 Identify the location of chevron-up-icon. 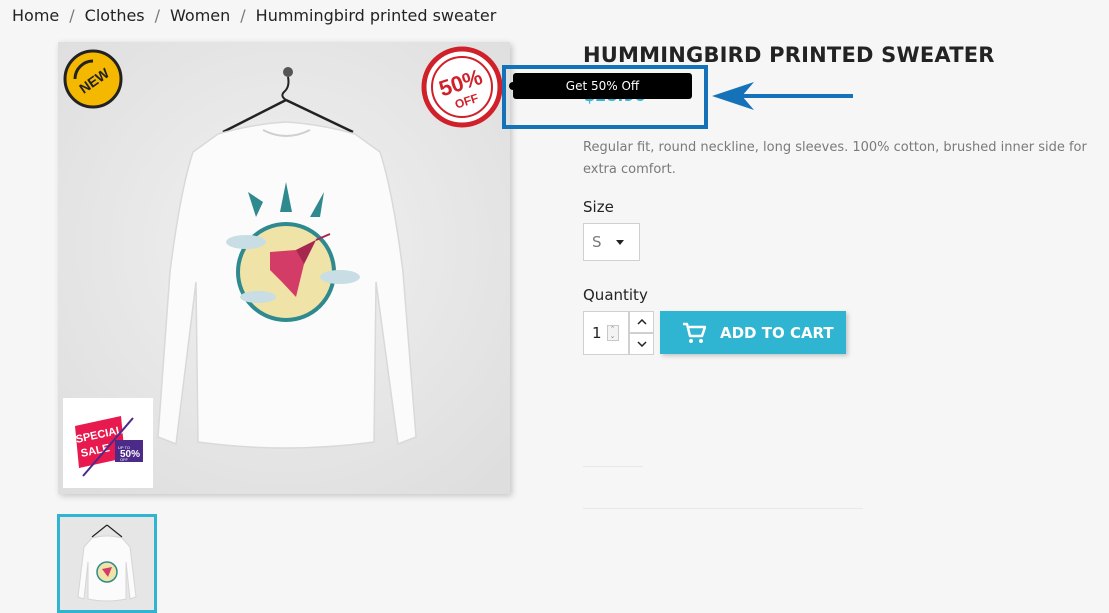
(641, 322).